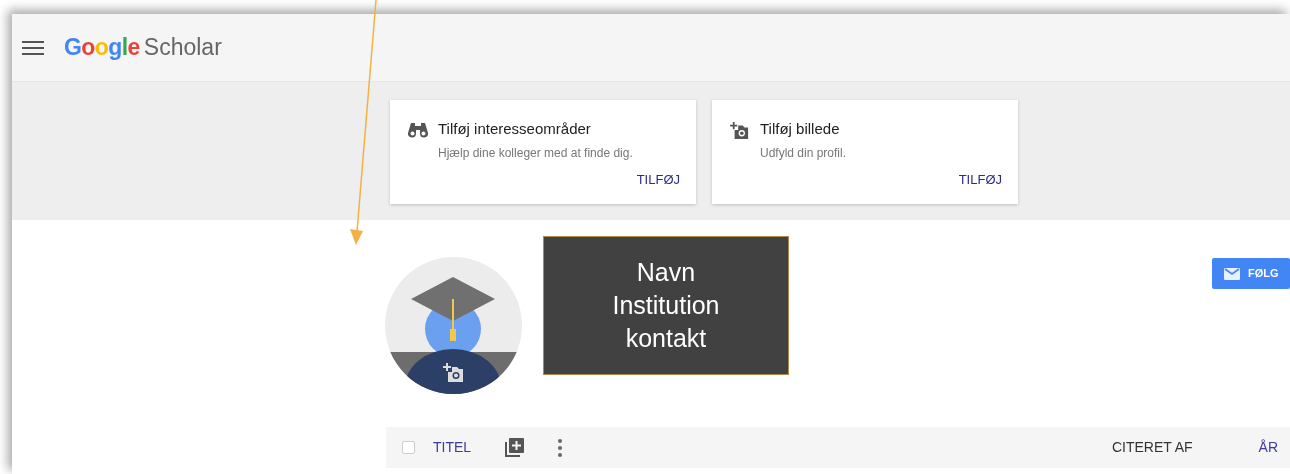 Image resolution: width=1290 pixels, height=474 pixels. Describe the element at coordinates (452, 447) in the screenshot. I see `title-column-header: TITEL` at that location.